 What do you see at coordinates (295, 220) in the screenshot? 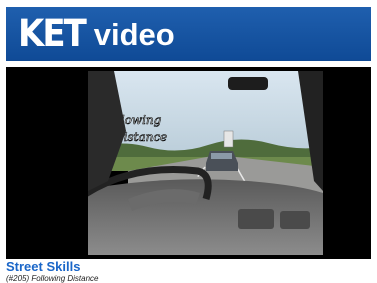
I see `air-vent-right` at bounding box center [295, 220].